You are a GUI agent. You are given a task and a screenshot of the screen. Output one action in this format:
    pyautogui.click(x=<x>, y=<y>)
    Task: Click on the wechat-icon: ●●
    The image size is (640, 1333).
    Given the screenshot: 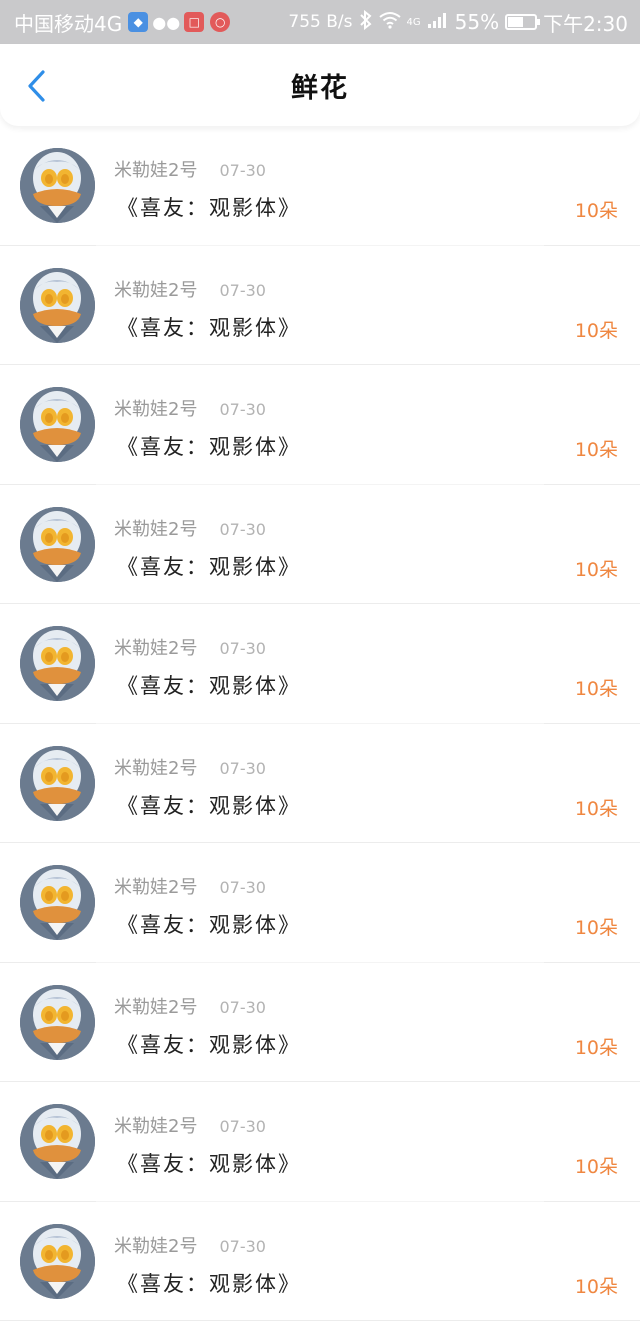 What is the action you would take?
    pyautogui.click(x=166, y=22)
    